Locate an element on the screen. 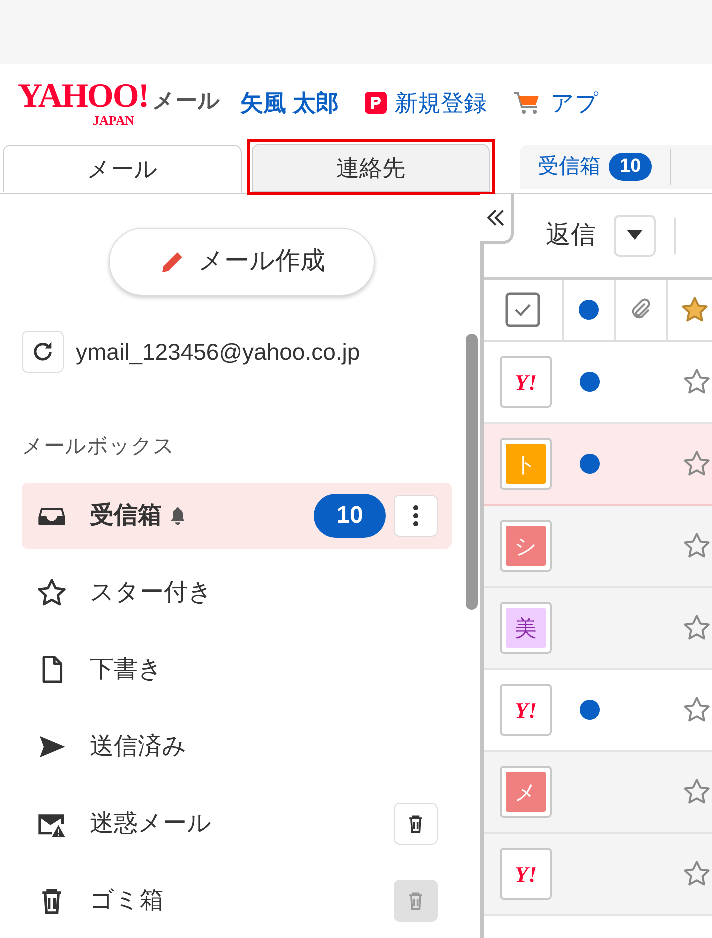  yahoo-japan-logo: YAHOO! JAPAN is located at coordinates (83, 103).